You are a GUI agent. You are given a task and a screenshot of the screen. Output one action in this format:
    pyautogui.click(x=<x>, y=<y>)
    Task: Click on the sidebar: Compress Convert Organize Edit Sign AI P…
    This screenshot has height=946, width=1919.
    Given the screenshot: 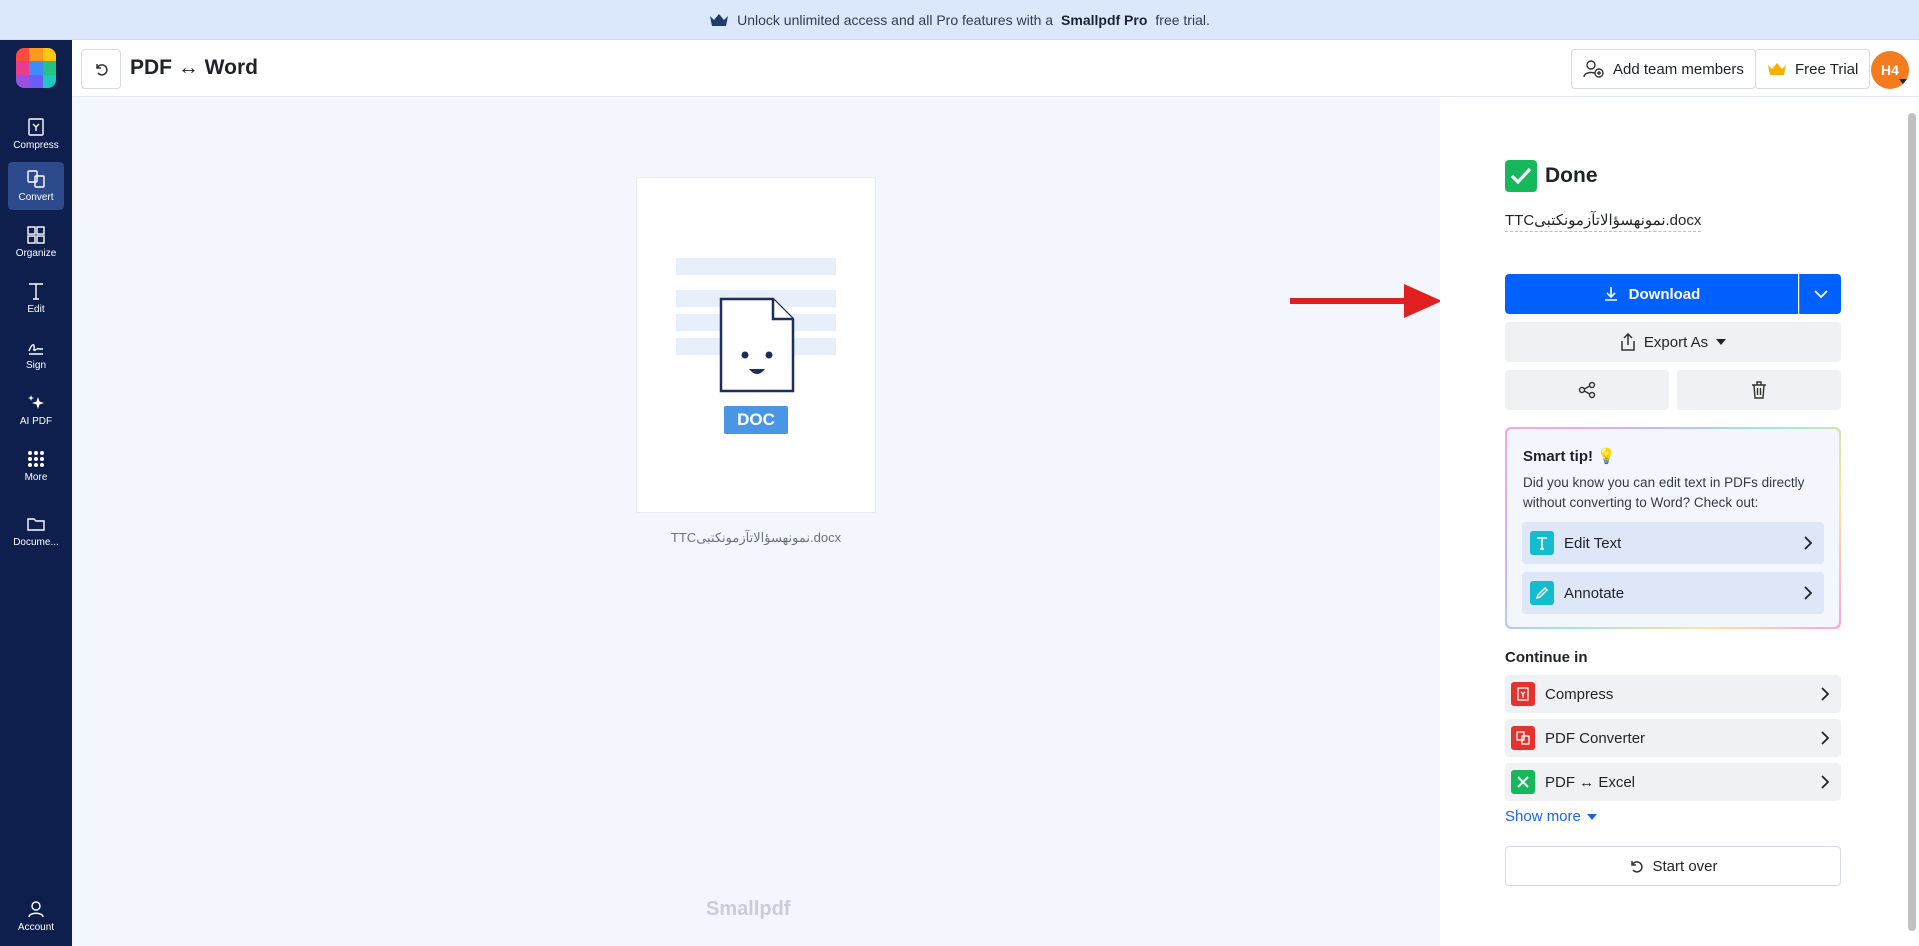 What is the action you would take?
    pyautogui.click(x=36, y=493)
    